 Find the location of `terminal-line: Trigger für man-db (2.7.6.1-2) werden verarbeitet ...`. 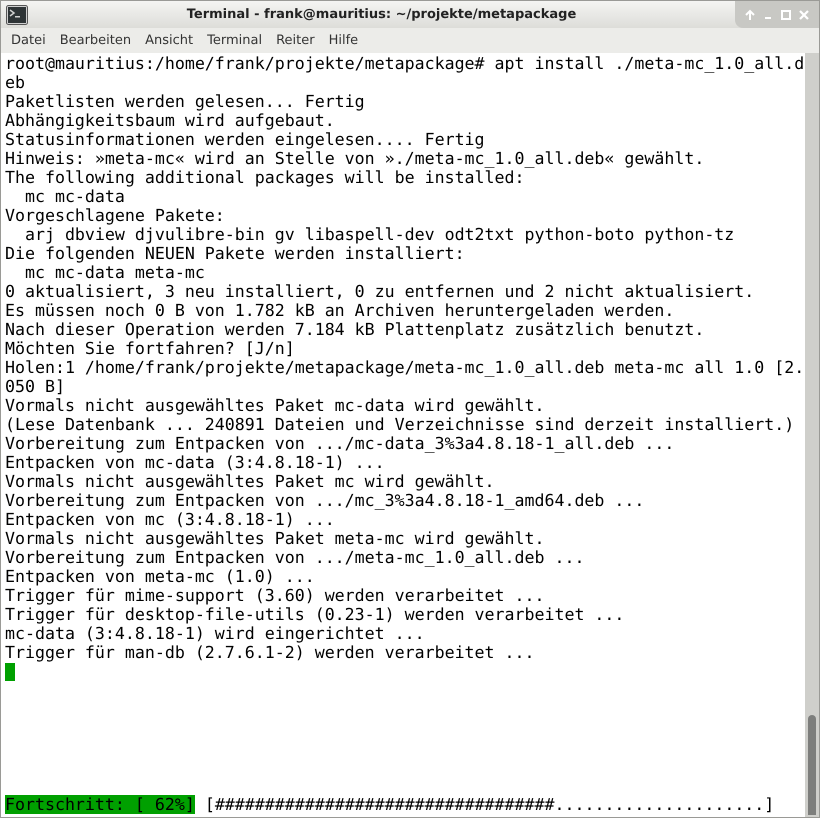

terminal-line: Trigger für man-db (2.7.6.1-2) werden verarbeitet ... is located at coordinates (269, 652).